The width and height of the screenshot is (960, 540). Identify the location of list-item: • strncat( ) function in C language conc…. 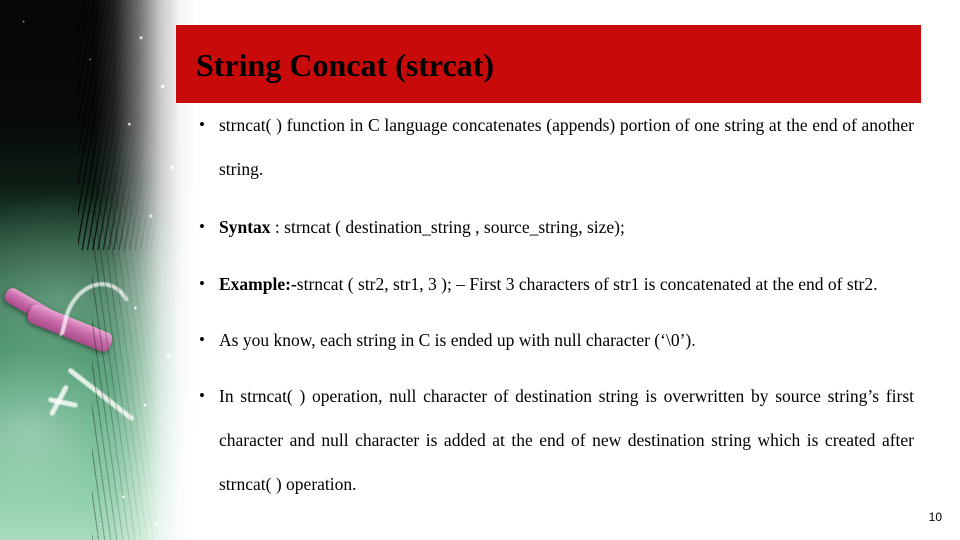
(553, 147).